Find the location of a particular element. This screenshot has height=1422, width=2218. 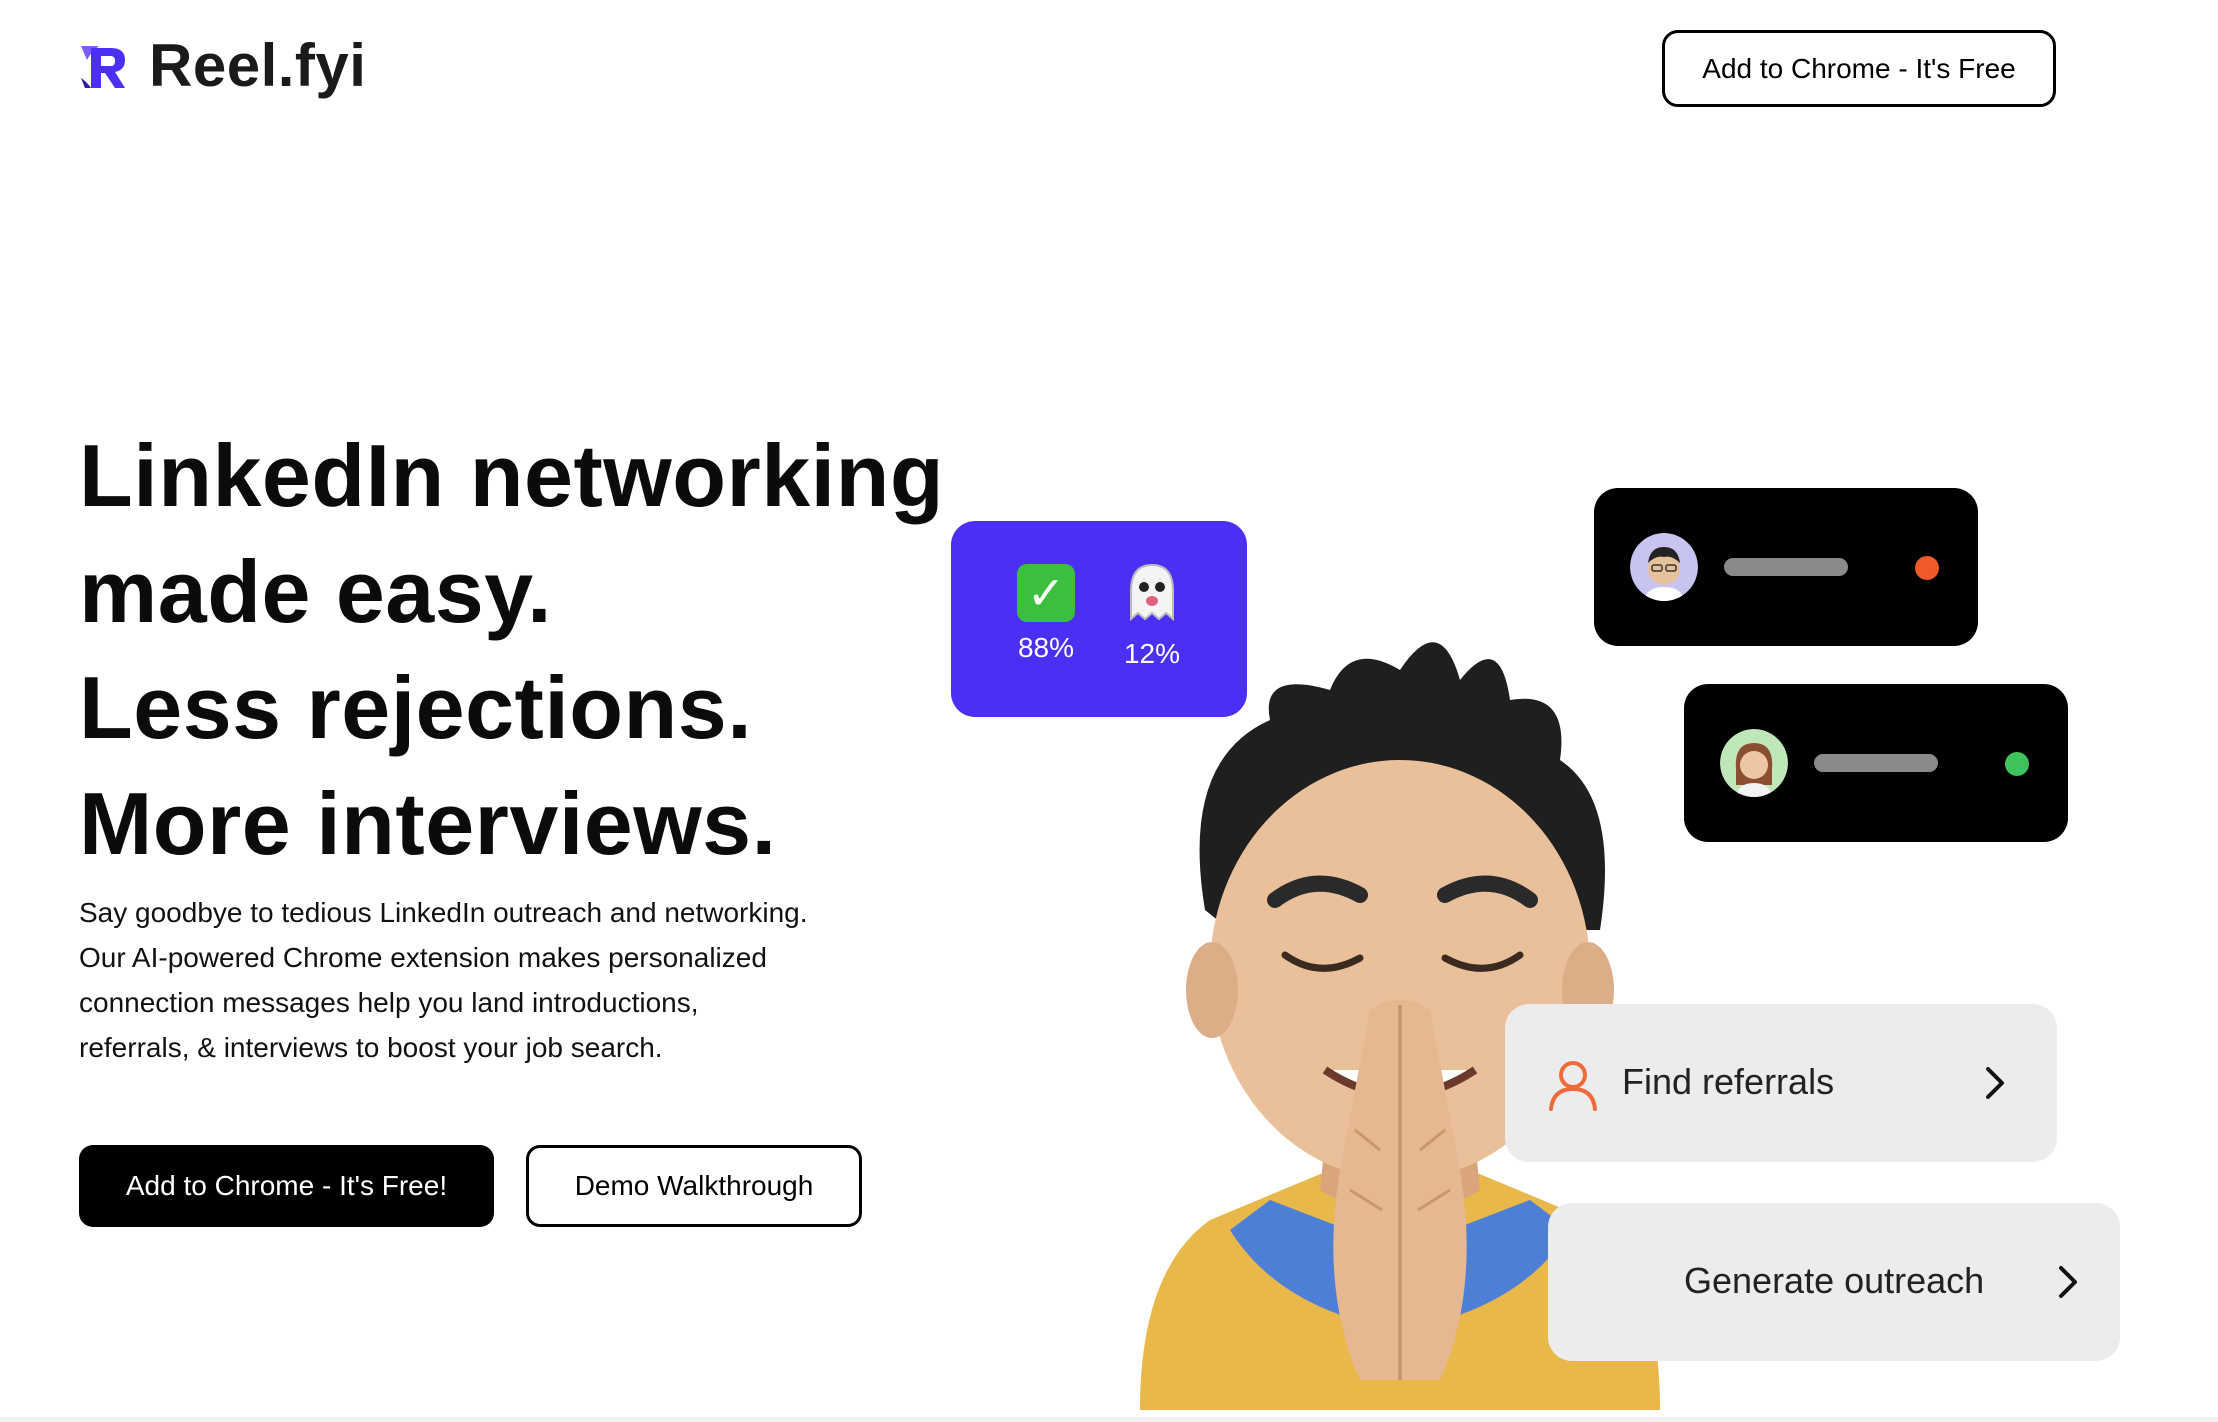

hero-title-line: More interviews. is located at coordinates (428, 823).